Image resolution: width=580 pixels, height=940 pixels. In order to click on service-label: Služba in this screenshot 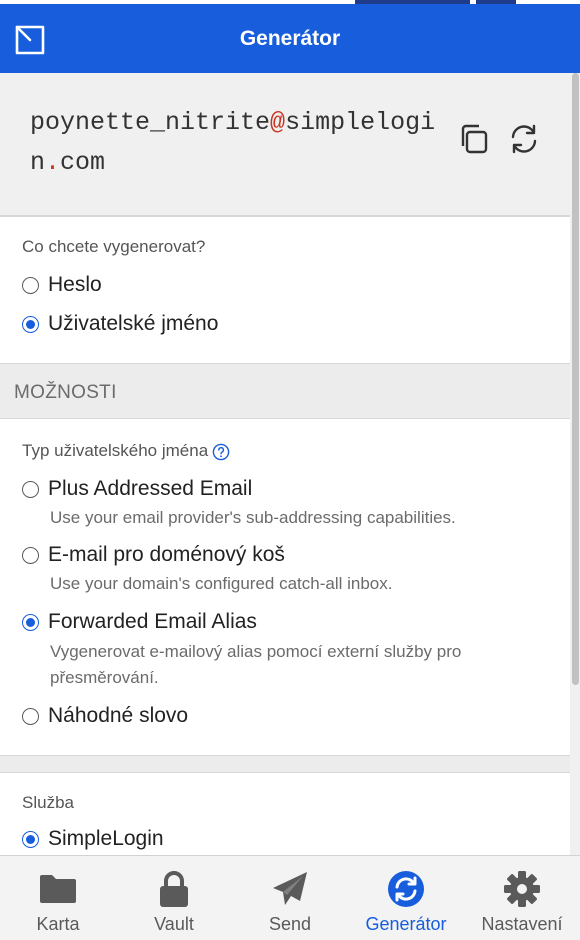, I will do `click(48, 802)`.